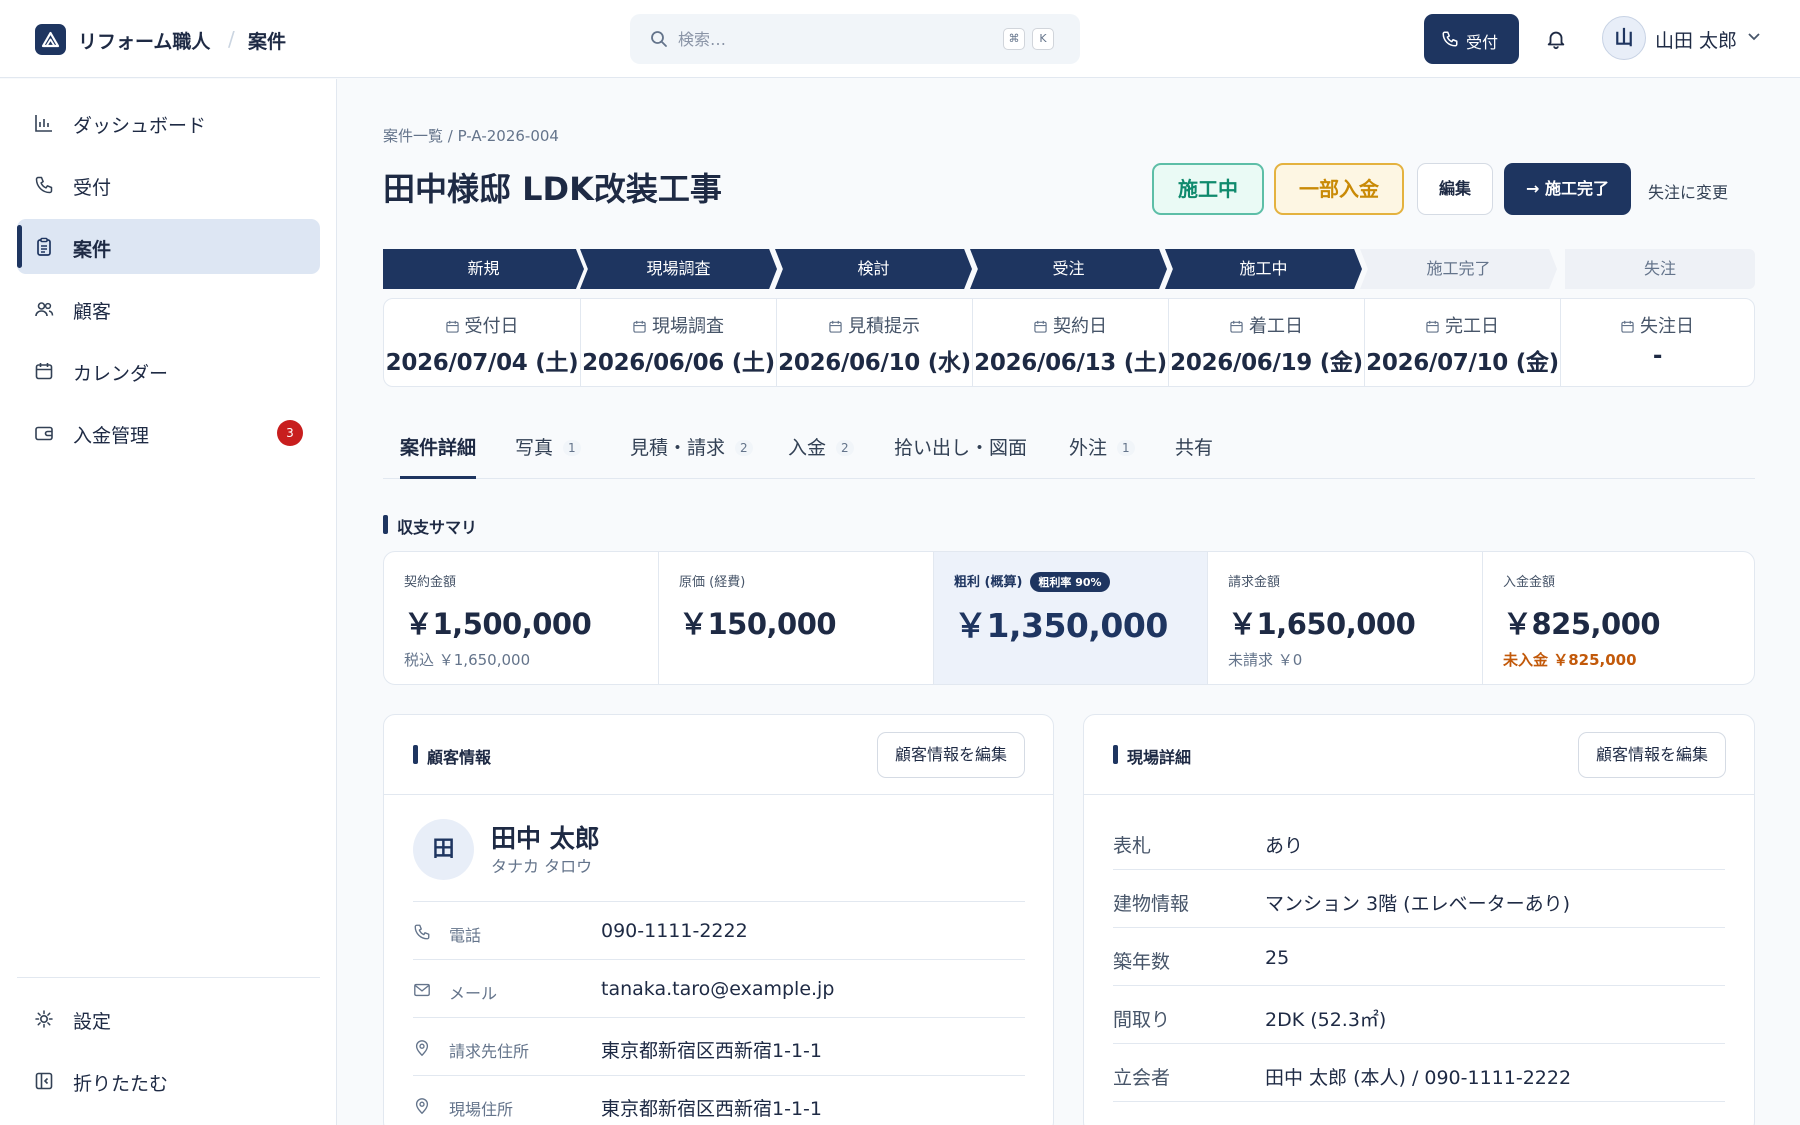 The height and width of the screenshot is (1125, 1800). Describe the element at coordinates (1667, 326) in the screenshot. I see `date-label: 失注日` at that location.